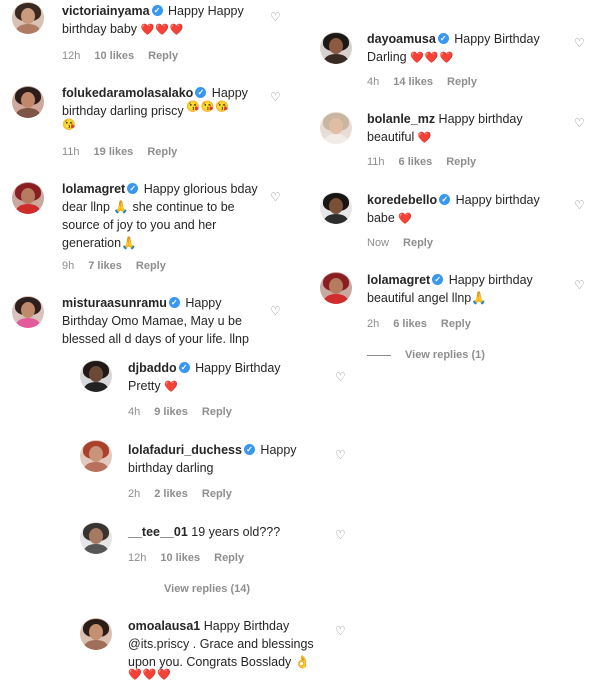  What do you see at coordinates (426, 355) in the screenshot?
I see `view-replies-link: View replies (1)` at bounding box center [426, 355].